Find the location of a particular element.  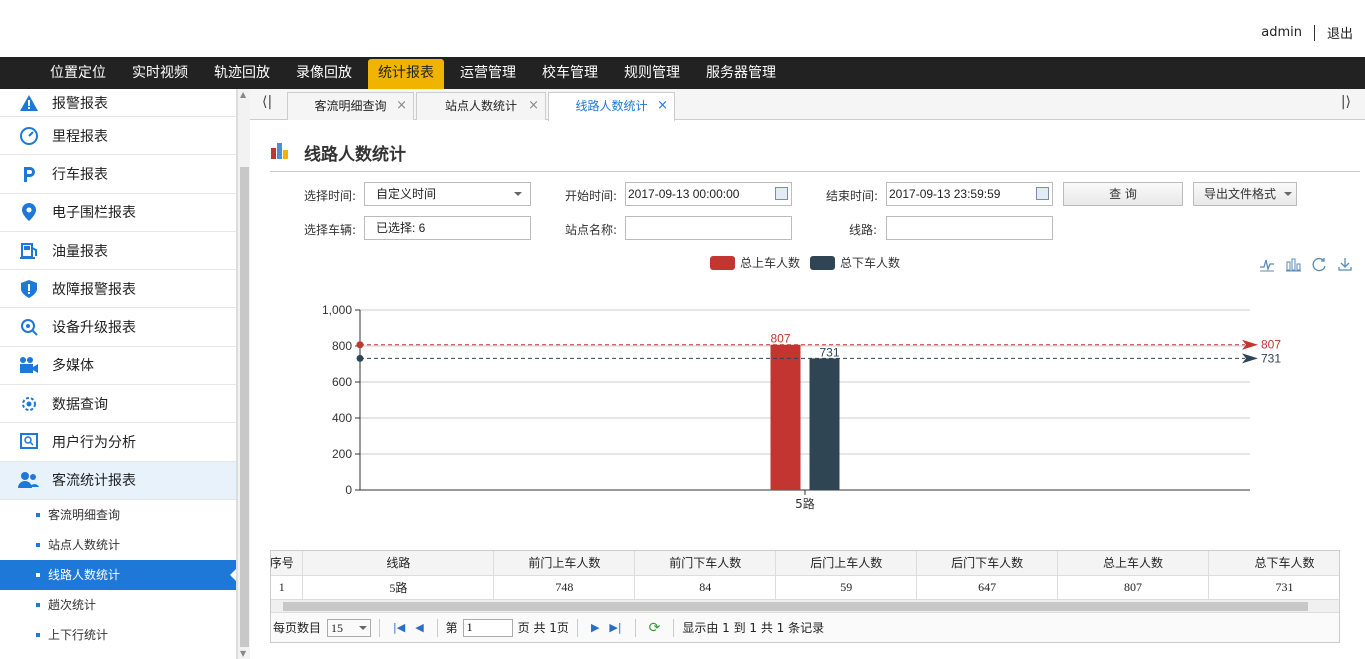

end-time-value: 2017-09-13 23:59:59 is located at coordinates (945, 194).